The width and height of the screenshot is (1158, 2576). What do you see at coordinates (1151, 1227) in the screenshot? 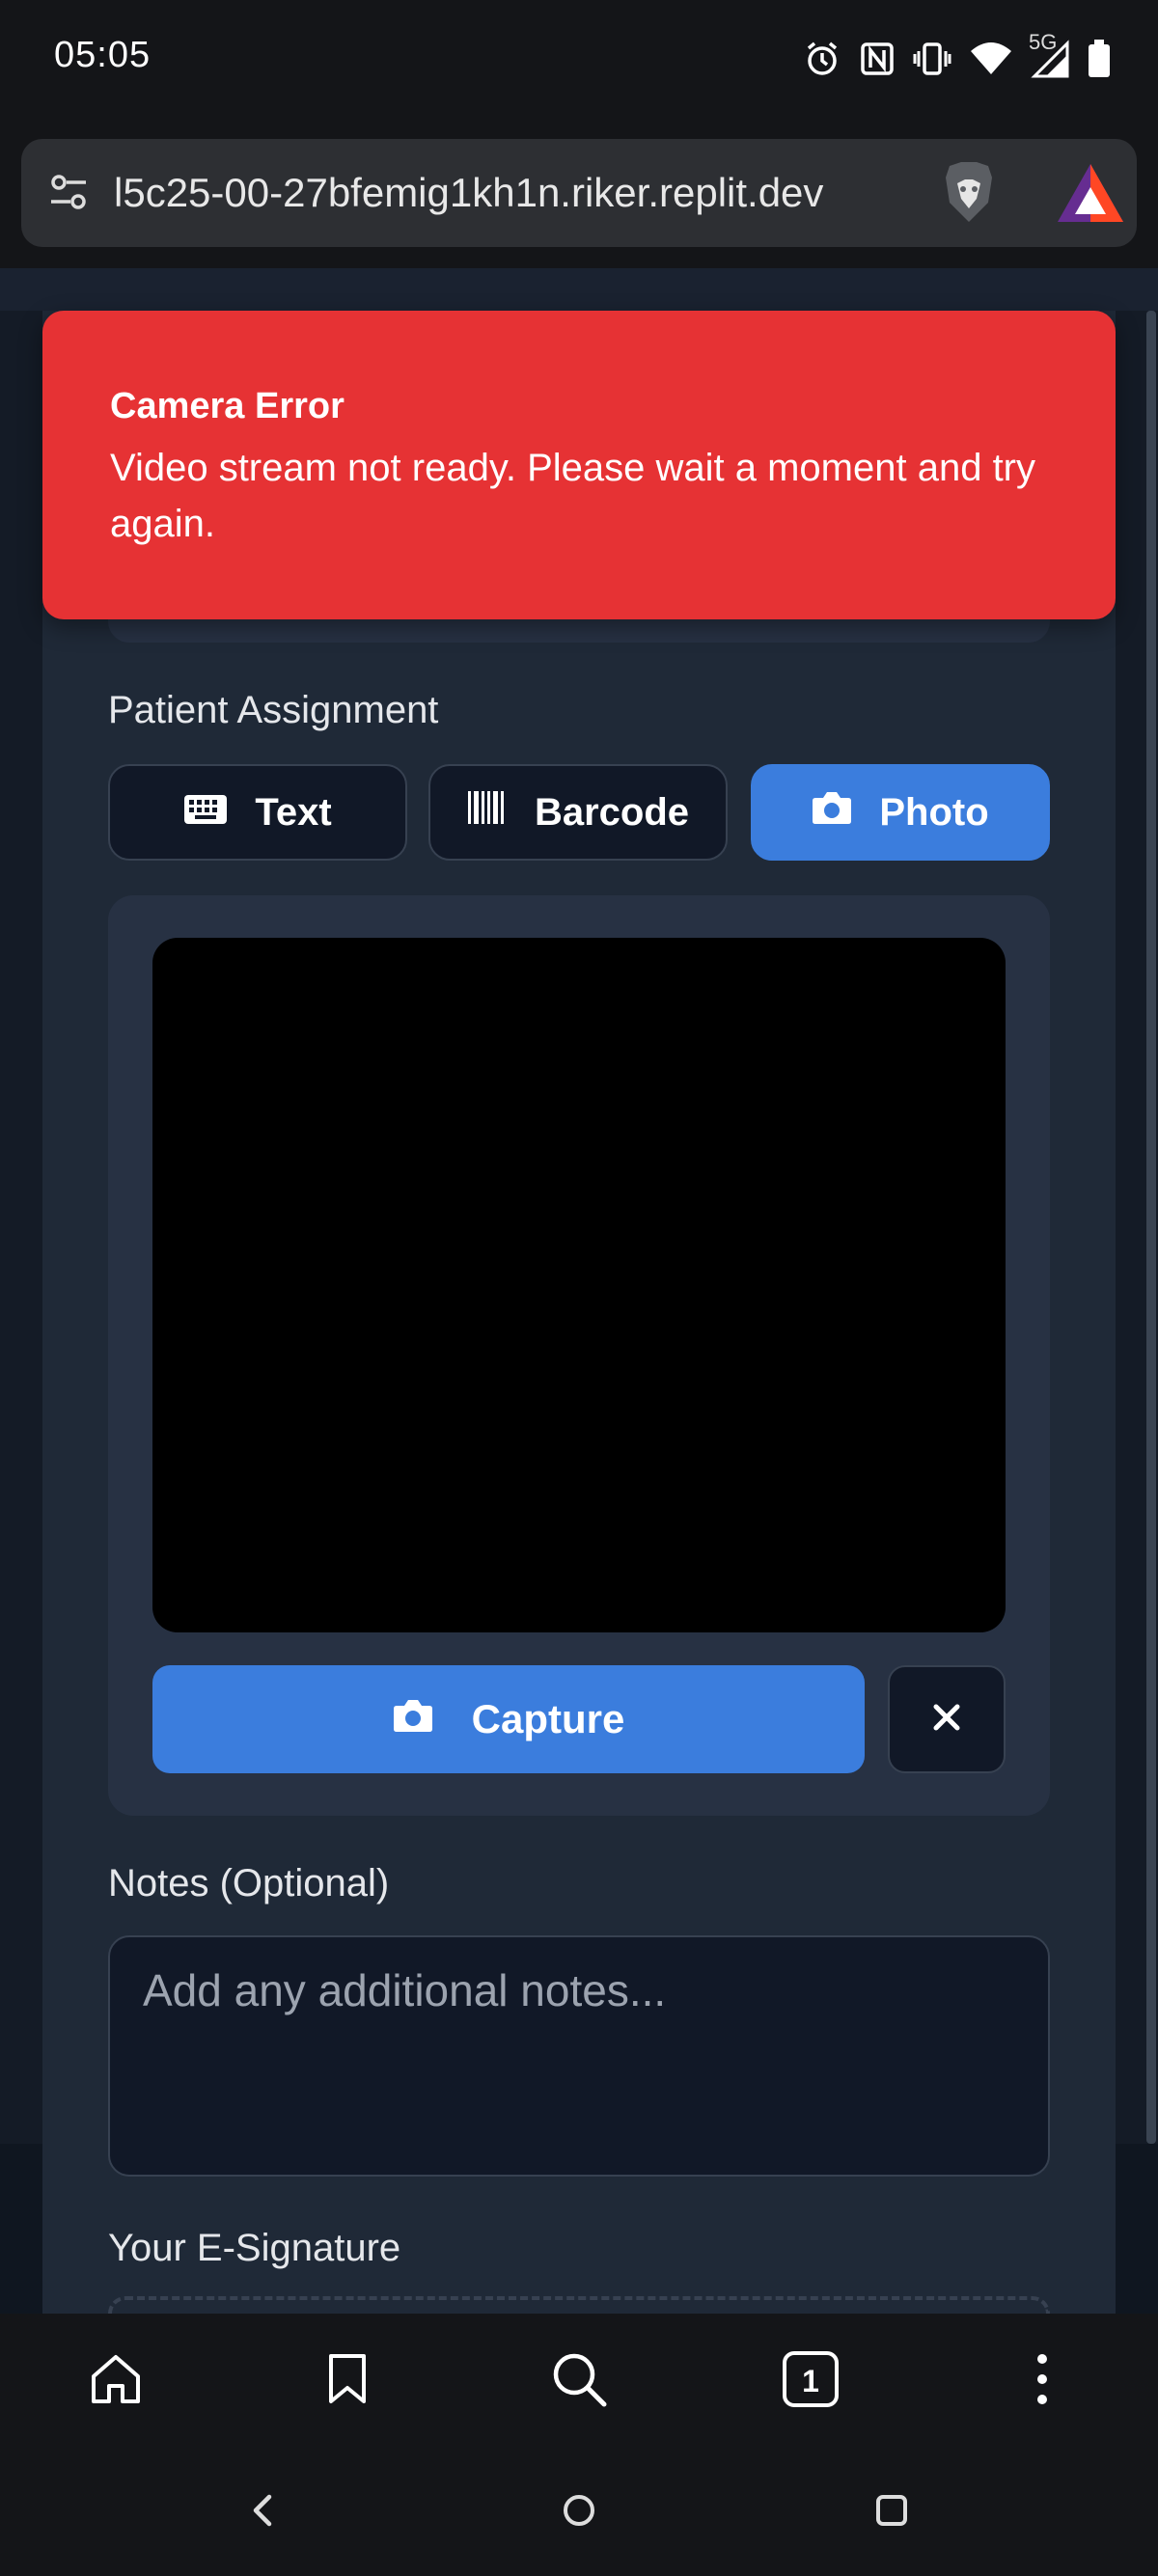
I see `page-scrollbar` at bounding box center [1151, 1227].